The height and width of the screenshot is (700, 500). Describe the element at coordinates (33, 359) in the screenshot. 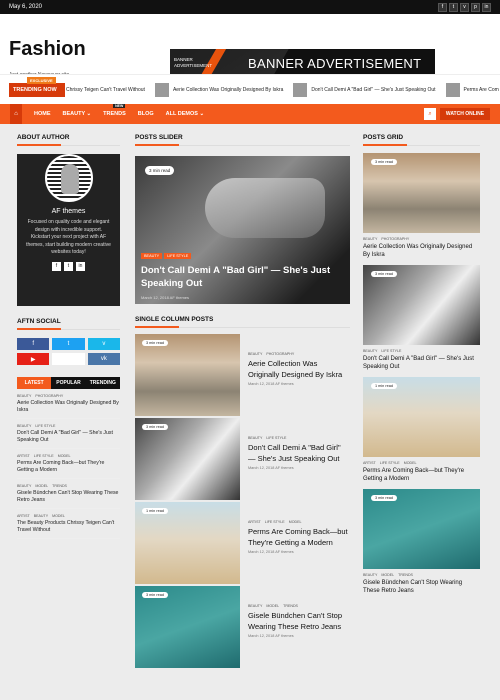

I see `youtube-icon: ▶` at that location.